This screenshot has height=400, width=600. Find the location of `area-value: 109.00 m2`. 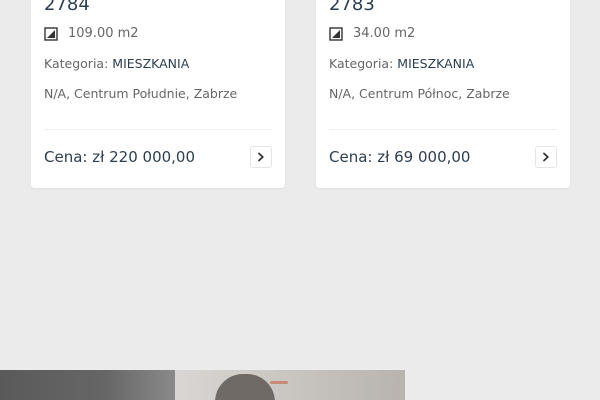

area-value: 109.00 m2 is located at coordinates (103, 33).